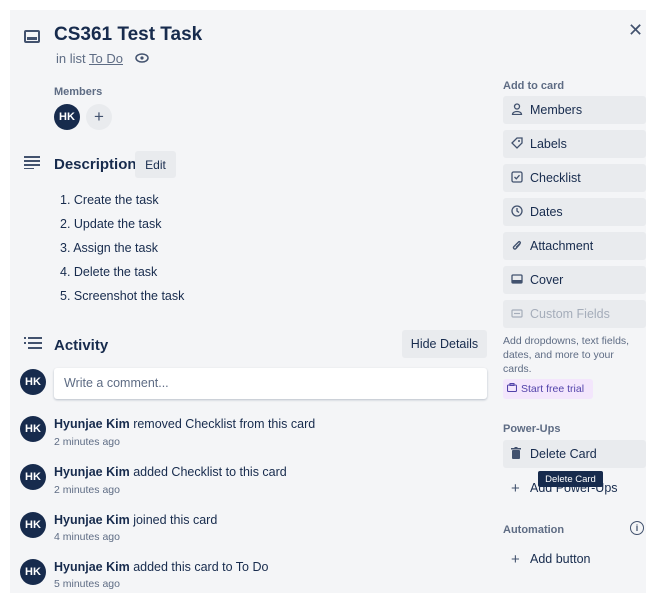 The height and width of the screenshot is (593, 646). Describe the element at coordinates (71, 58) in the screenshot. I see `in-list-prefix: in list` at that location.